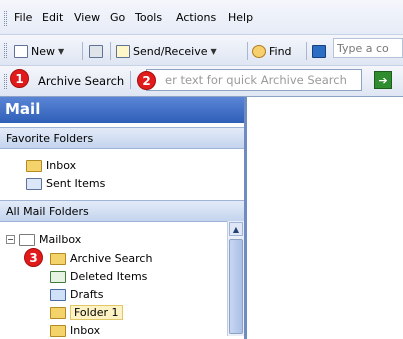 The height and width of the screenshot is (339, 403). What do you see at coordinates (60, 239) in the screenshot?
I see `folder-label: Mailbox` at bounding box center [60, 239].